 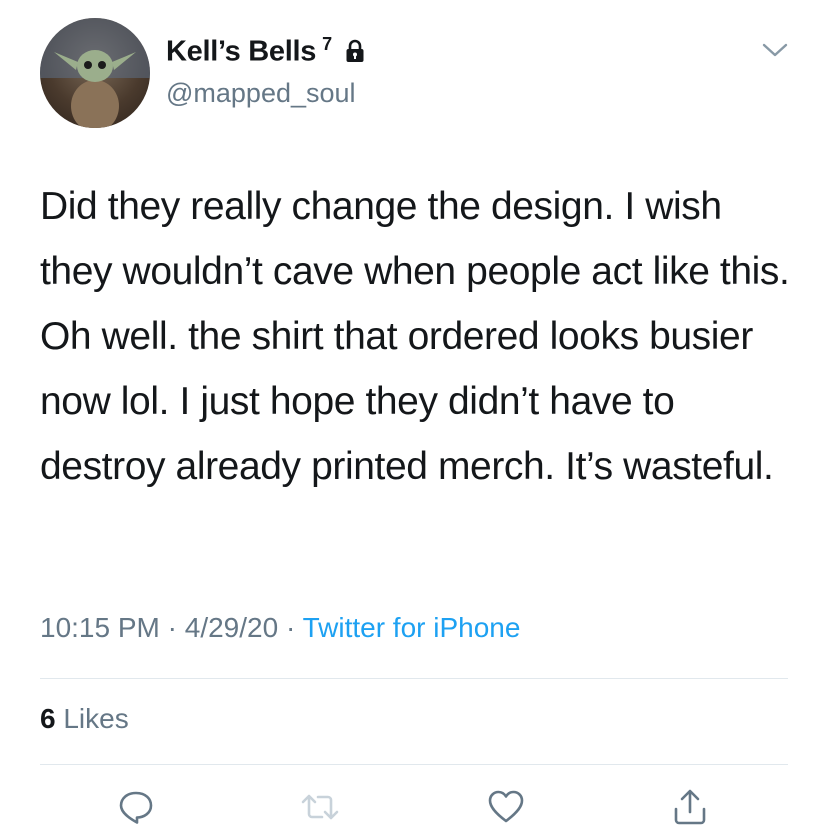 What do you see at coordinates (231, 627) in the screenshot?
I see `tweet-date: 4/29/20` at bounding box center [231, 627].